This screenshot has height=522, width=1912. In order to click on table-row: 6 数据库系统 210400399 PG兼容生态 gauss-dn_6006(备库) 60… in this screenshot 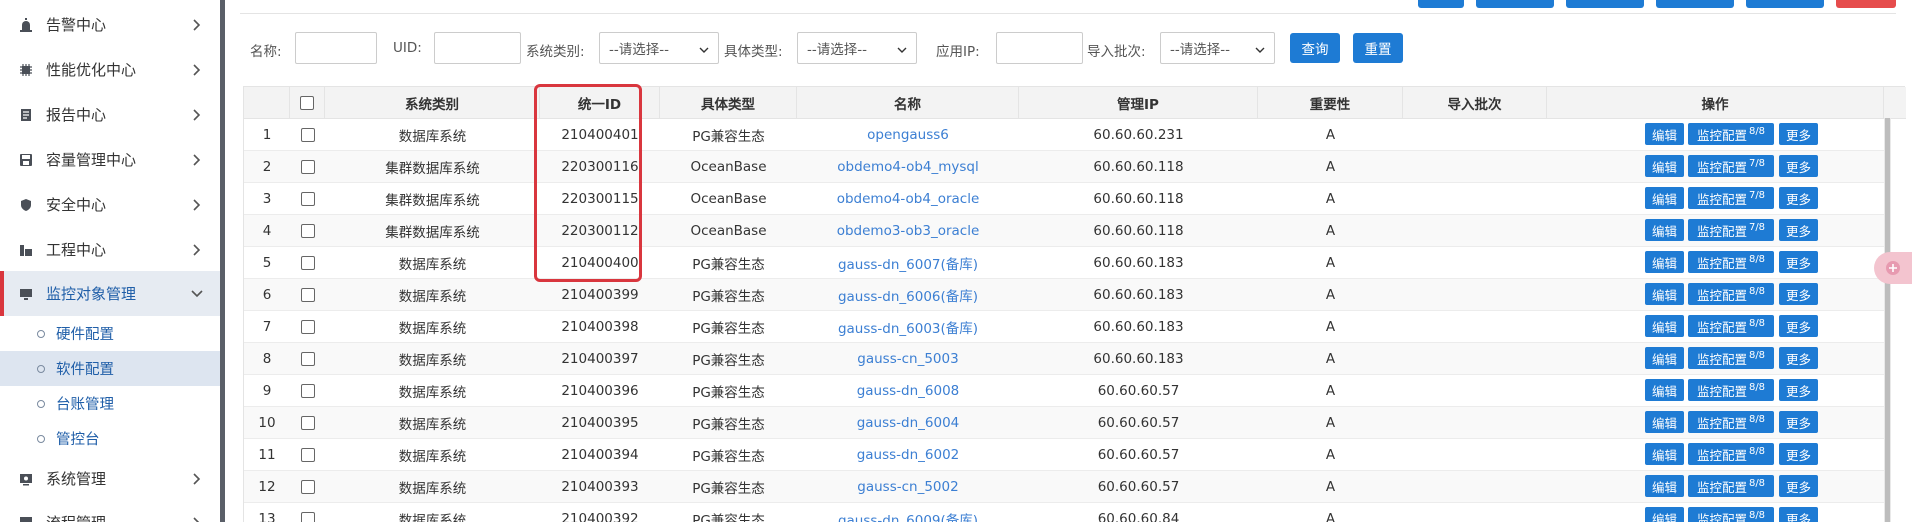, I will do `click(1064, 295)`.